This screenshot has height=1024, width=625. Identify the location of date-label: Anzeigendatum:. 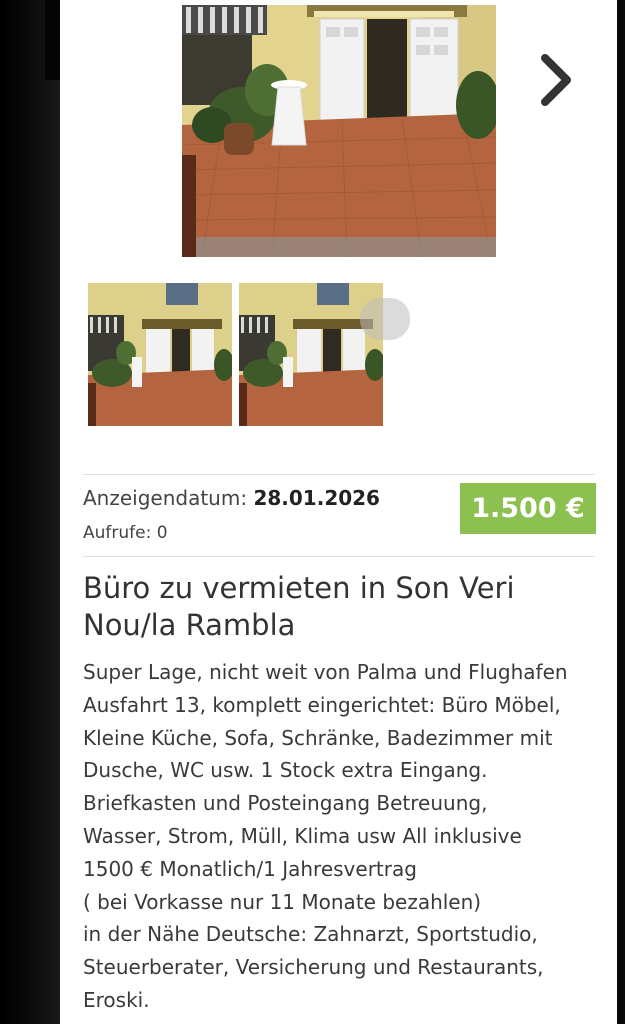
(165, 498).